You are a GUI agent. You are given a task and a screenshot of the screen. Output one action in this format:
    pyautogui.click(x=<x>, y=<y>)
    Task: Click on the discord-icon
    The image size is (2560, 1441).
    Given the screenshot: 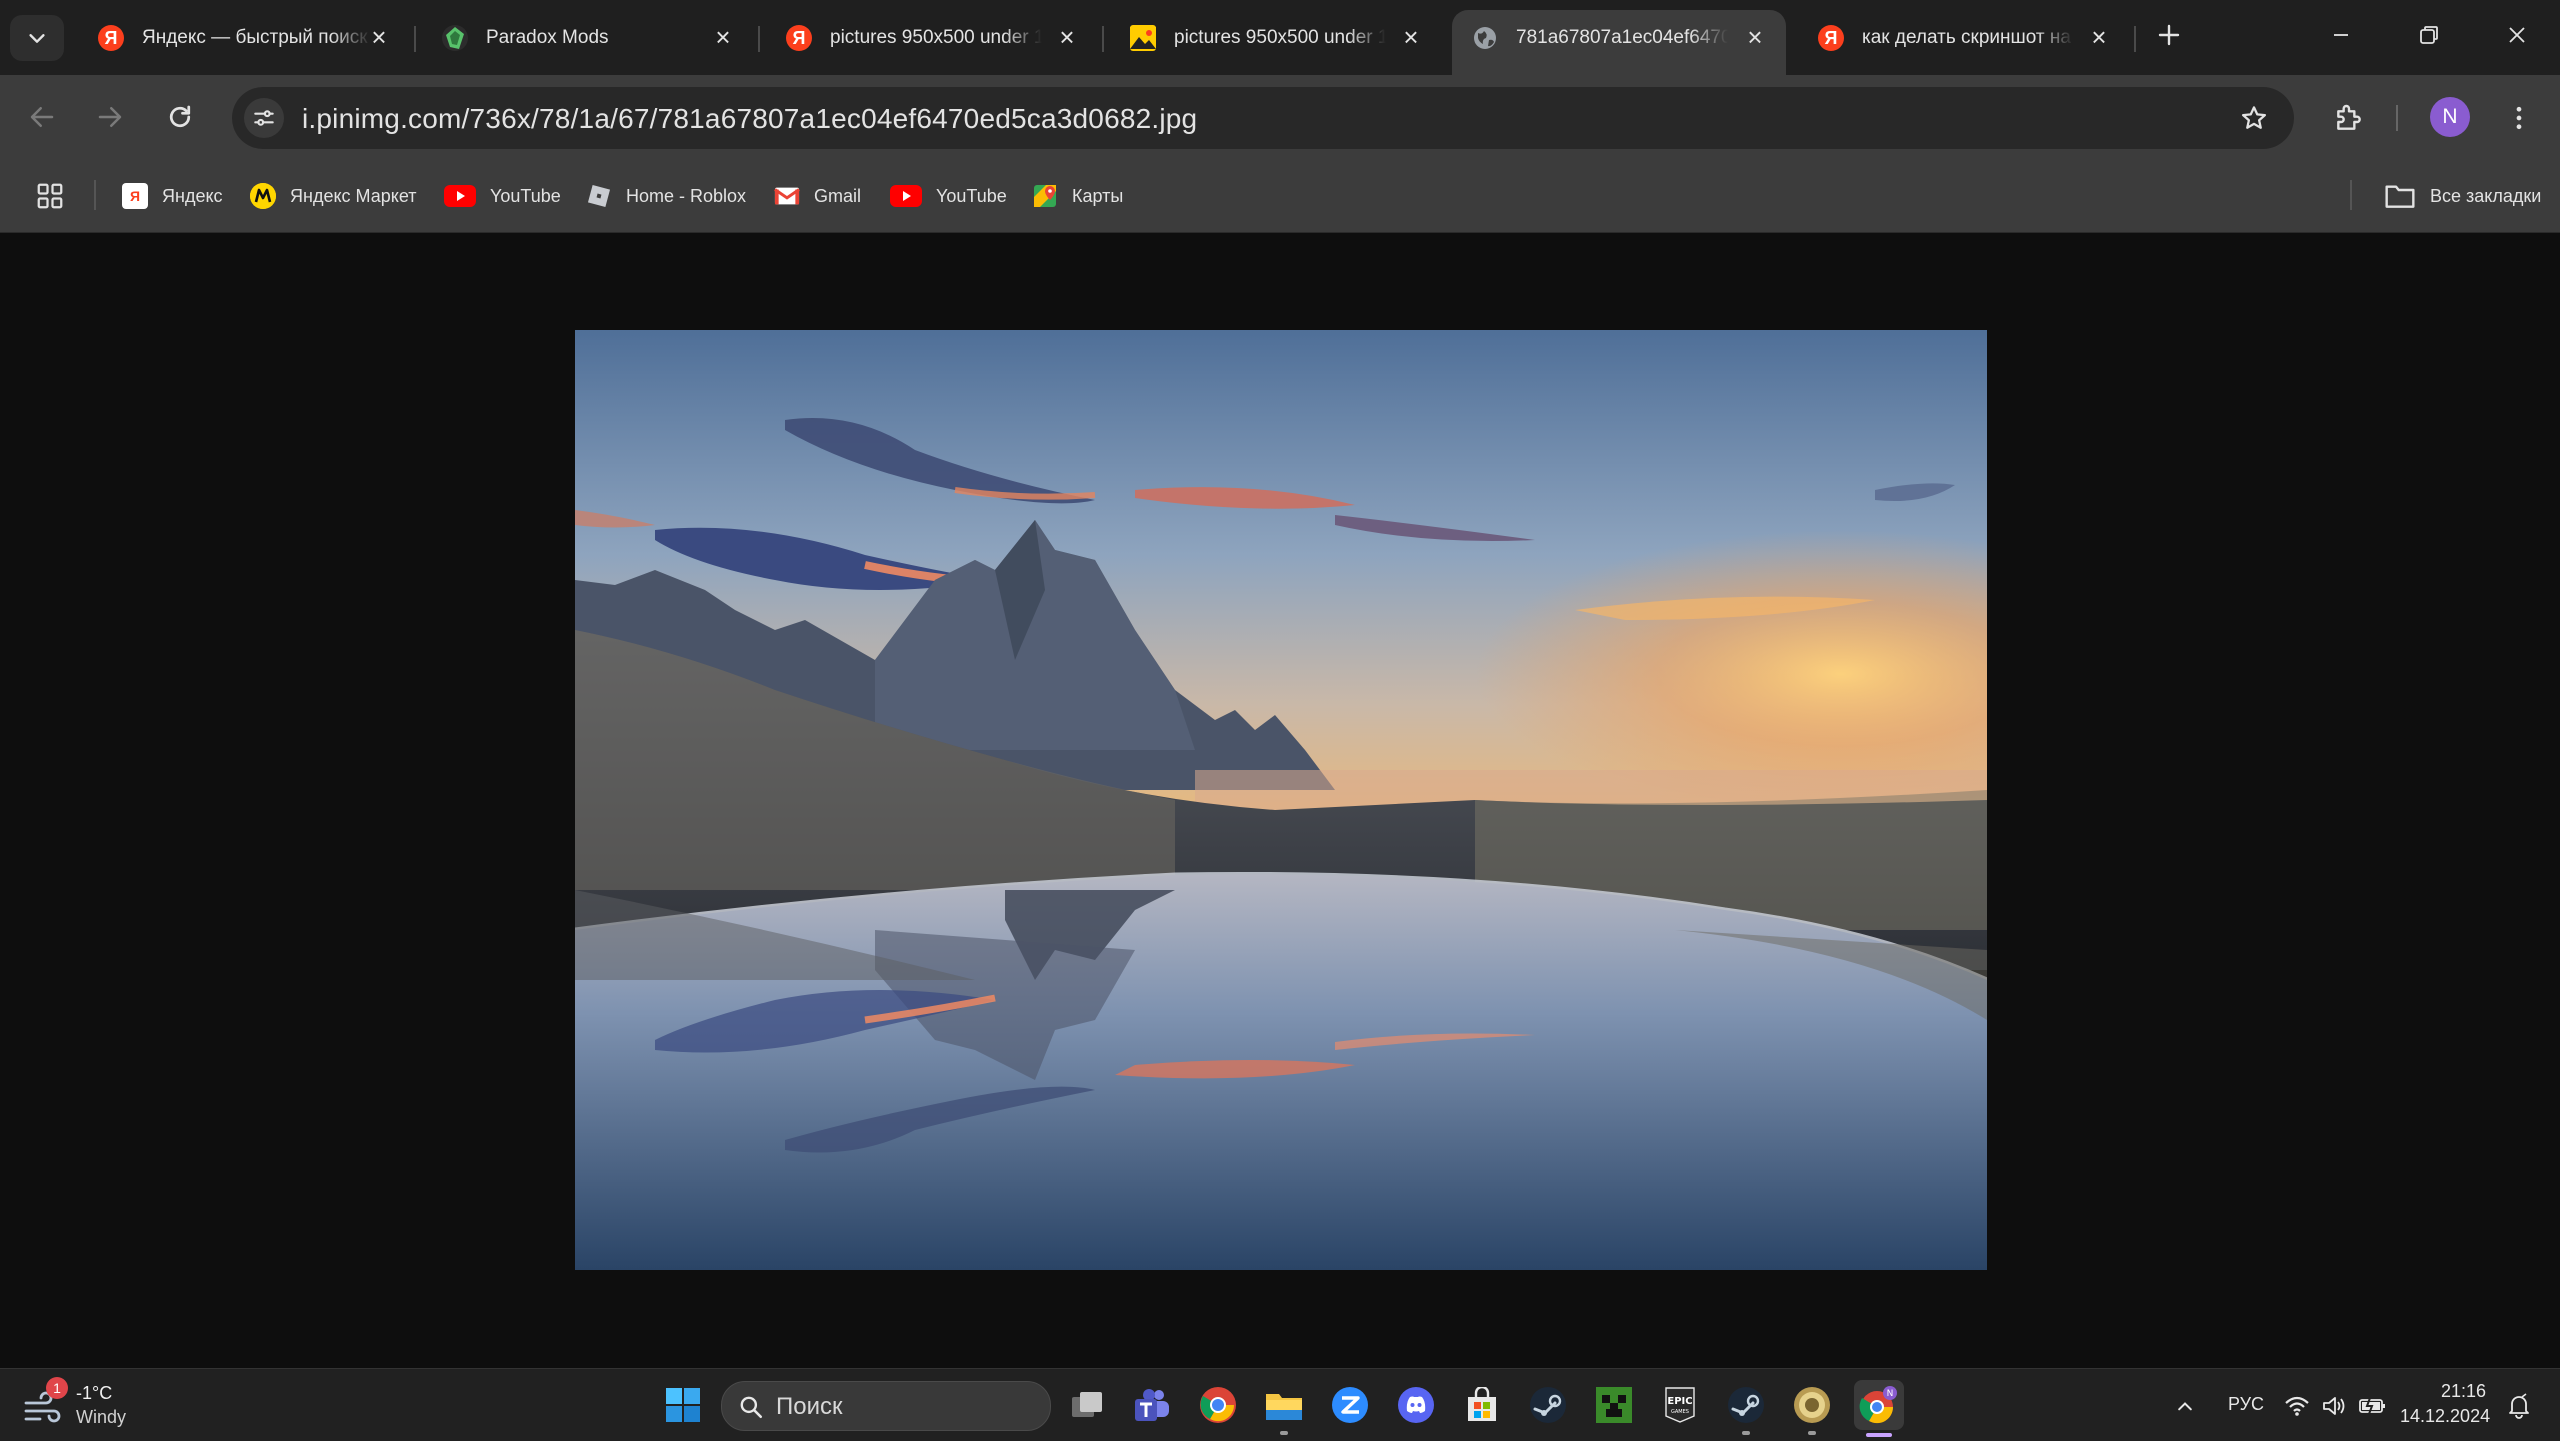 What is the action you would take?
    pyautogui.click(x=1416, y=1405)
    